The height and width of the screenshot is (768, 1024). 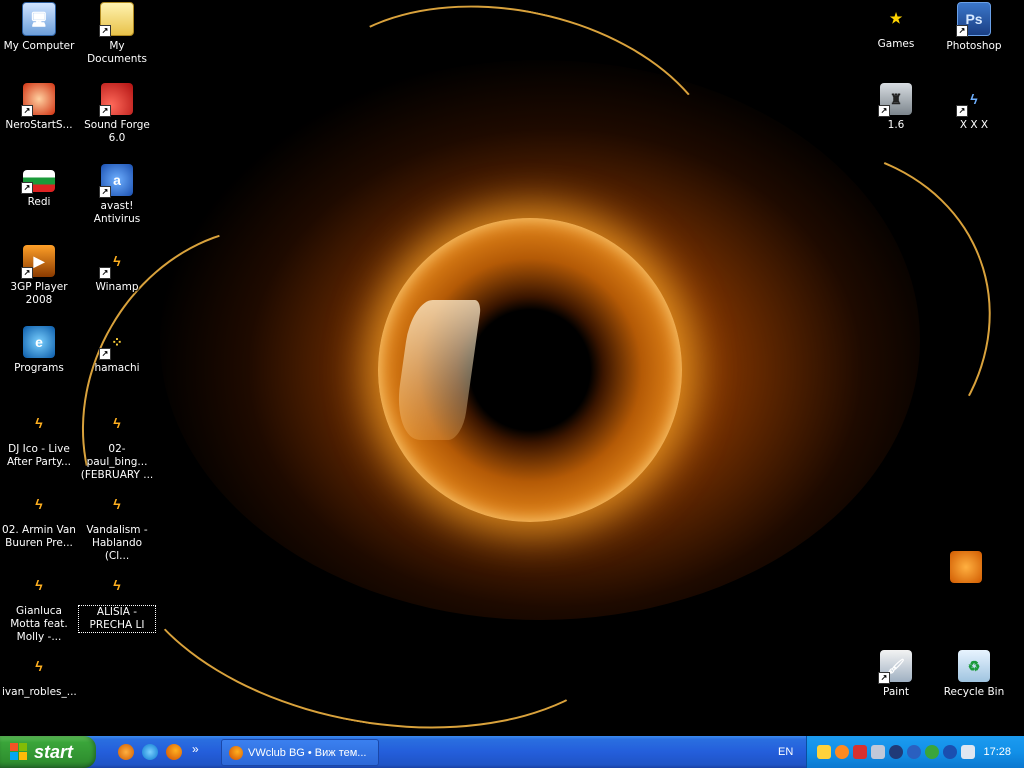 I want to click on hamachi-tray-icon, so click(x=842, y=752).